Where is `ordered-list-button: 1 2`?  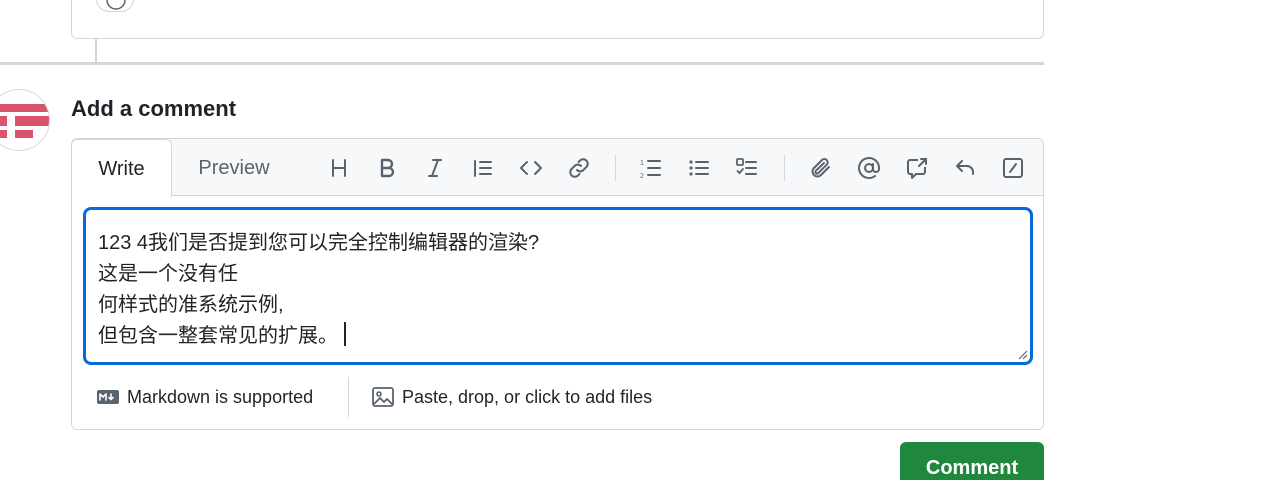
ordered-list-button: 1 2 is located at coordinates (651, 168).